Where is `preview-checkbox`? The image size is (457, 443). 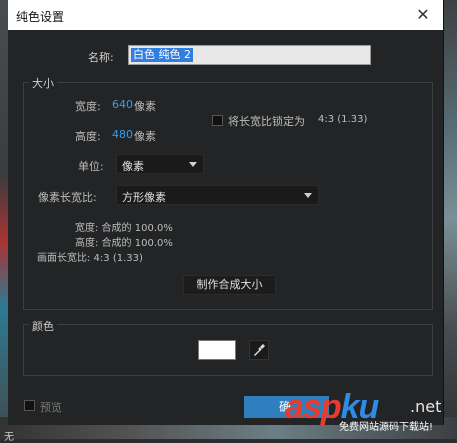
preview-checkbox is located at coordinates (29, 405).